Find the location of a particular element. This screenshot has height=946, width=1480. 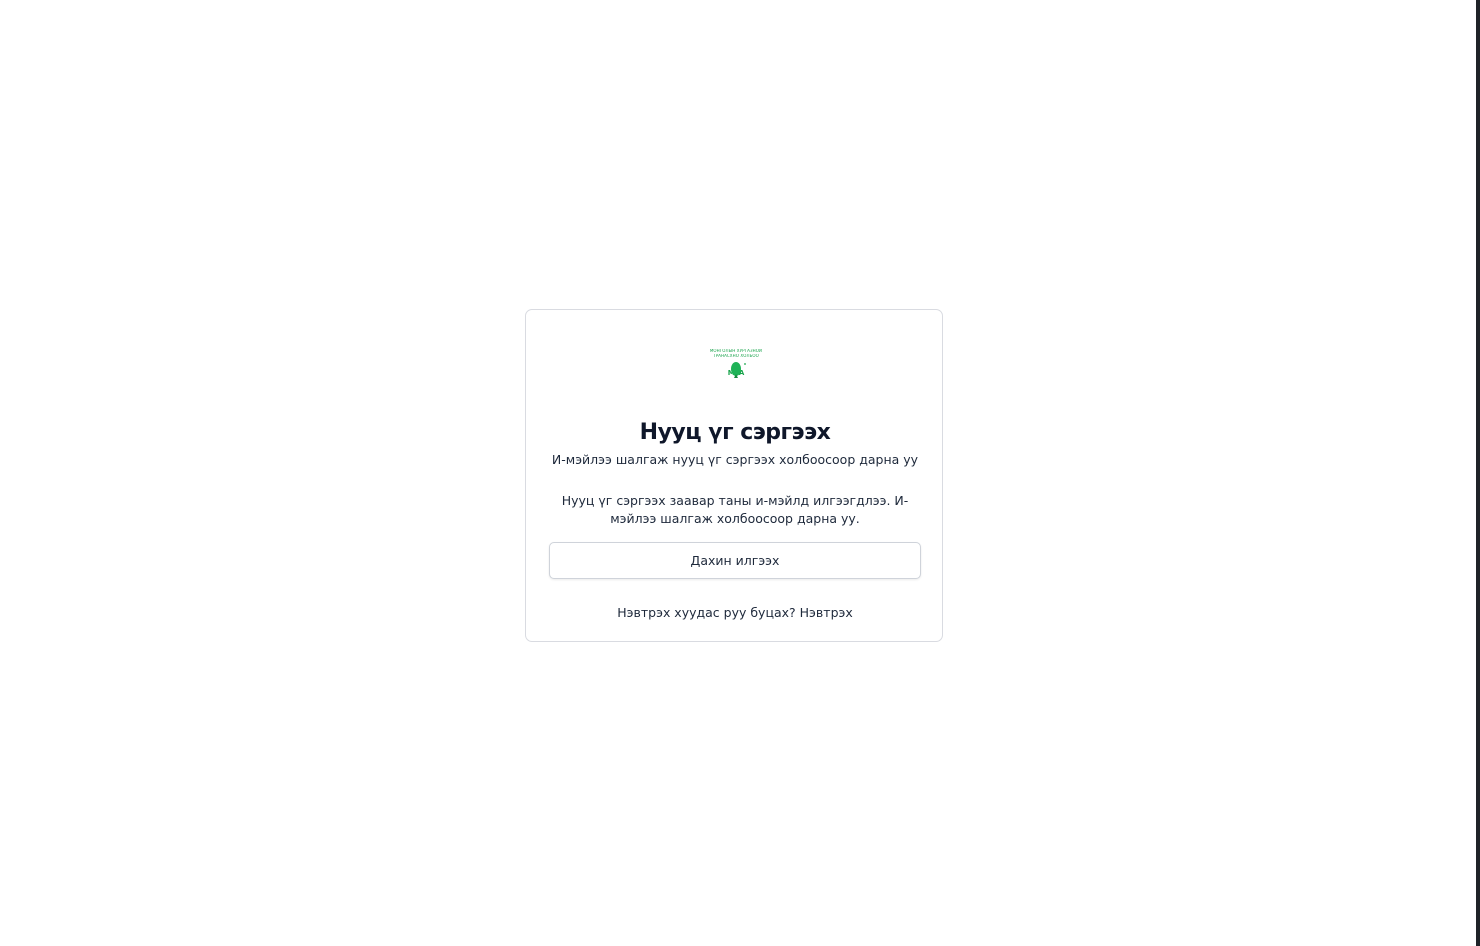

logo-text-line1: МОНГОЛЫН ХУРГАЗНОЙ is located at coordinates (736, 351).